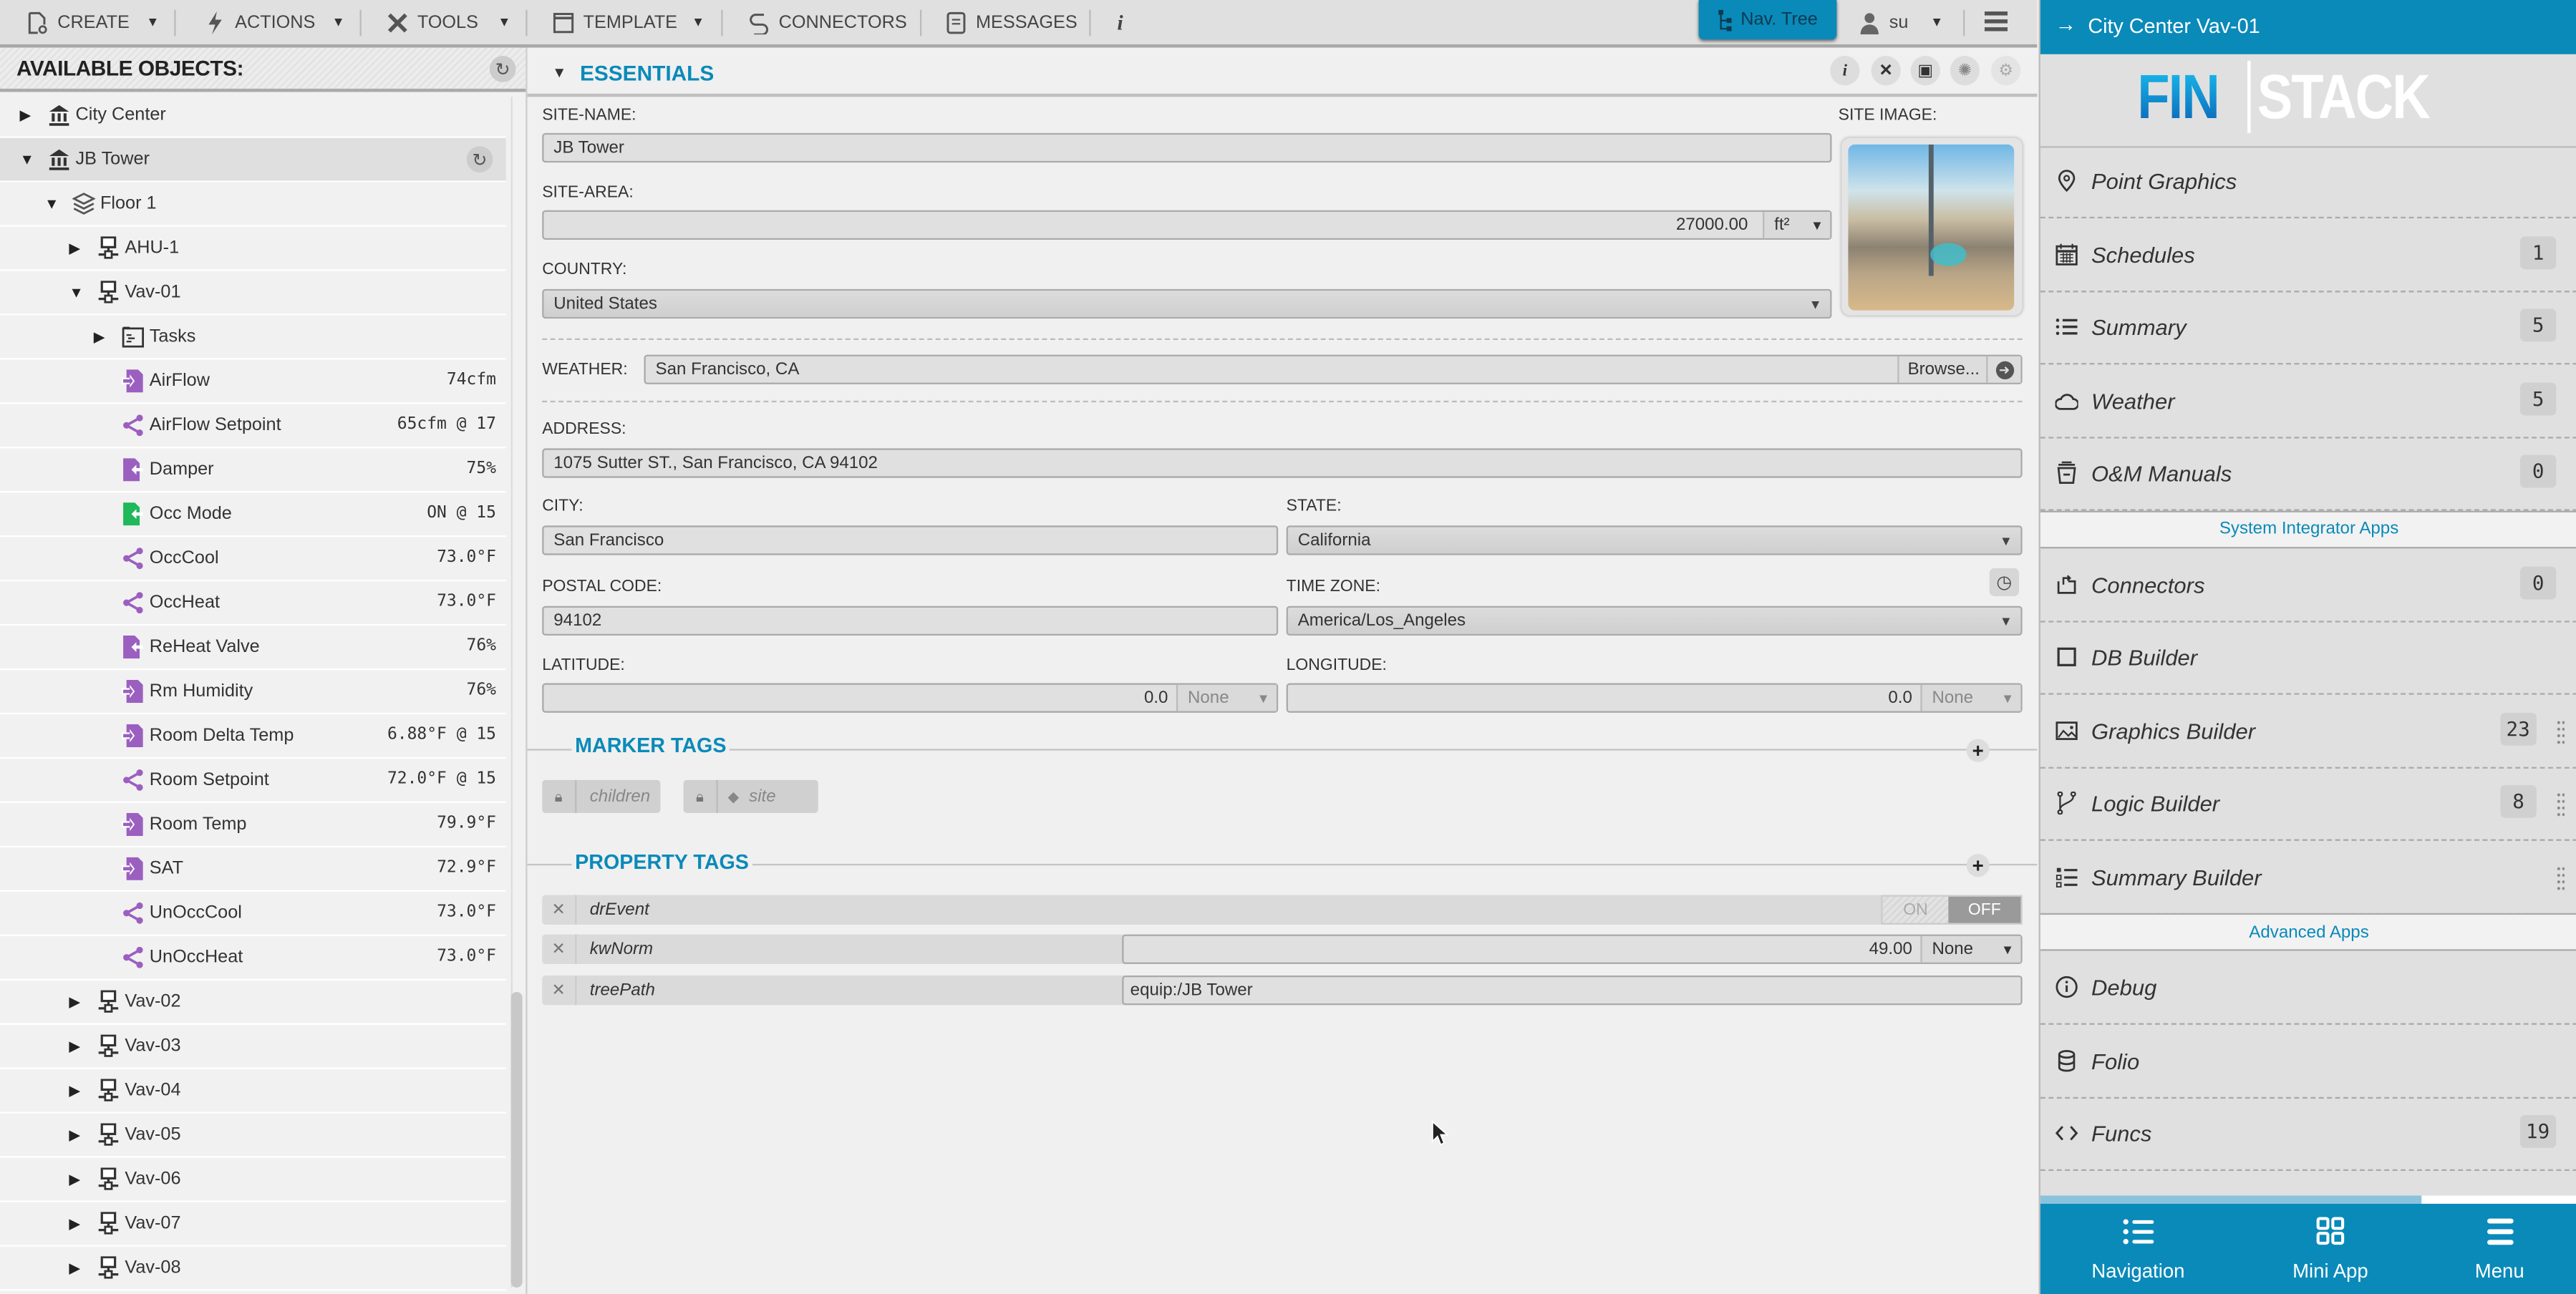  What do you see at coordinates (1965, 71) in the screenshot?
I see `gear-settings-button: ✺` at bounding box center [1965, 71].